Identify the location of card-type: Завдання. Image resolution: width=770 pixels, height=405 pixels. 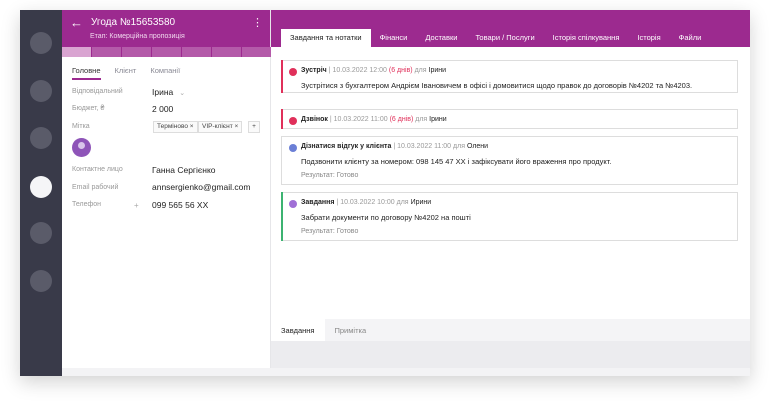
(318, 202).